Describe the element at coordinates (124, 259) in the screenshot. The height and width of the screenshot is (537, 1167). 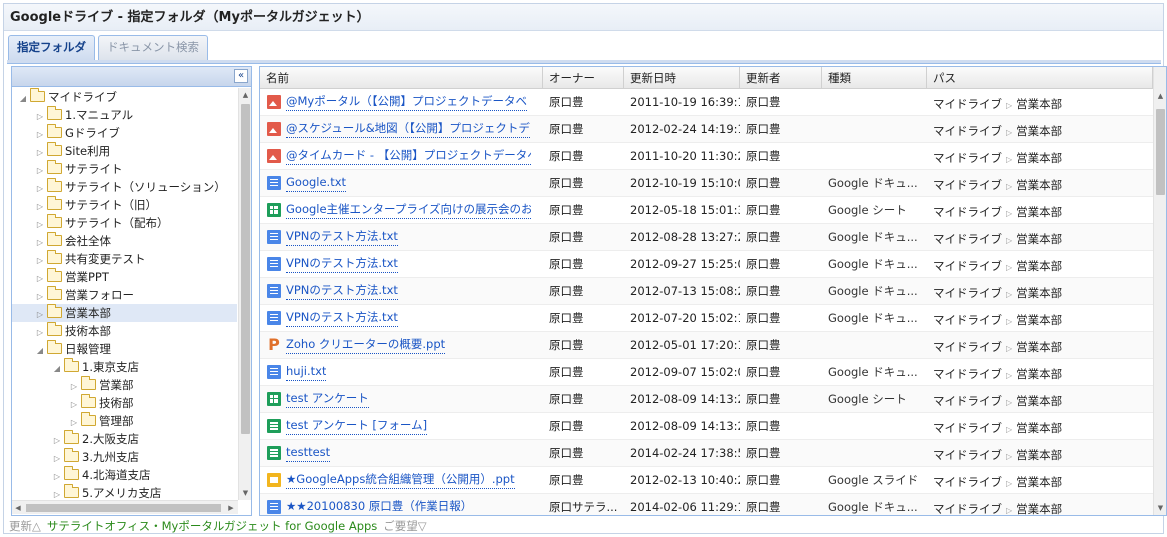
I see `tree-item: ▷ 共有変更テスト` at that location.